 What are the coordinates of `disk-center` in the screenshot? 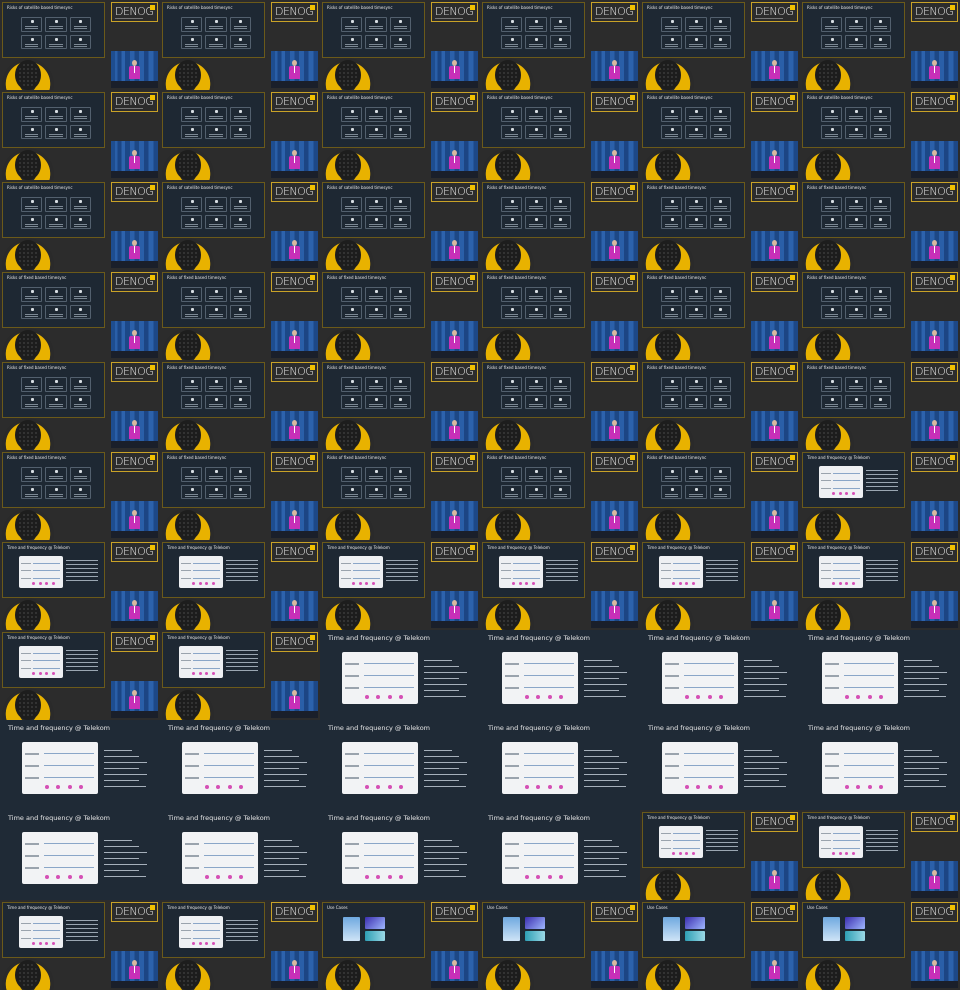 It's located at (828, 435).